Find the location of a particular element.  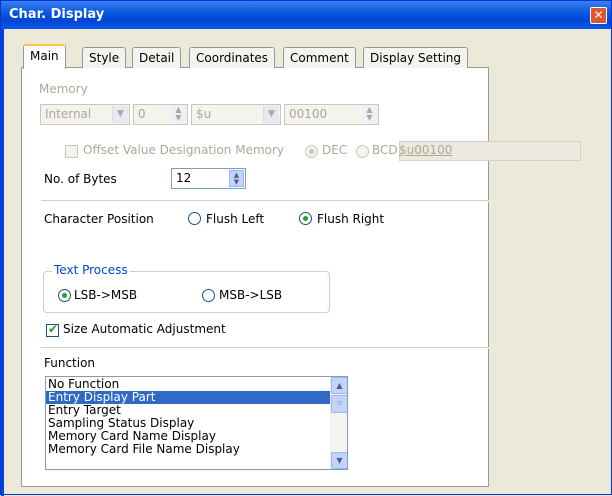

offset-label: Offset Value Designation Memory is located at coordinates (184, 150).